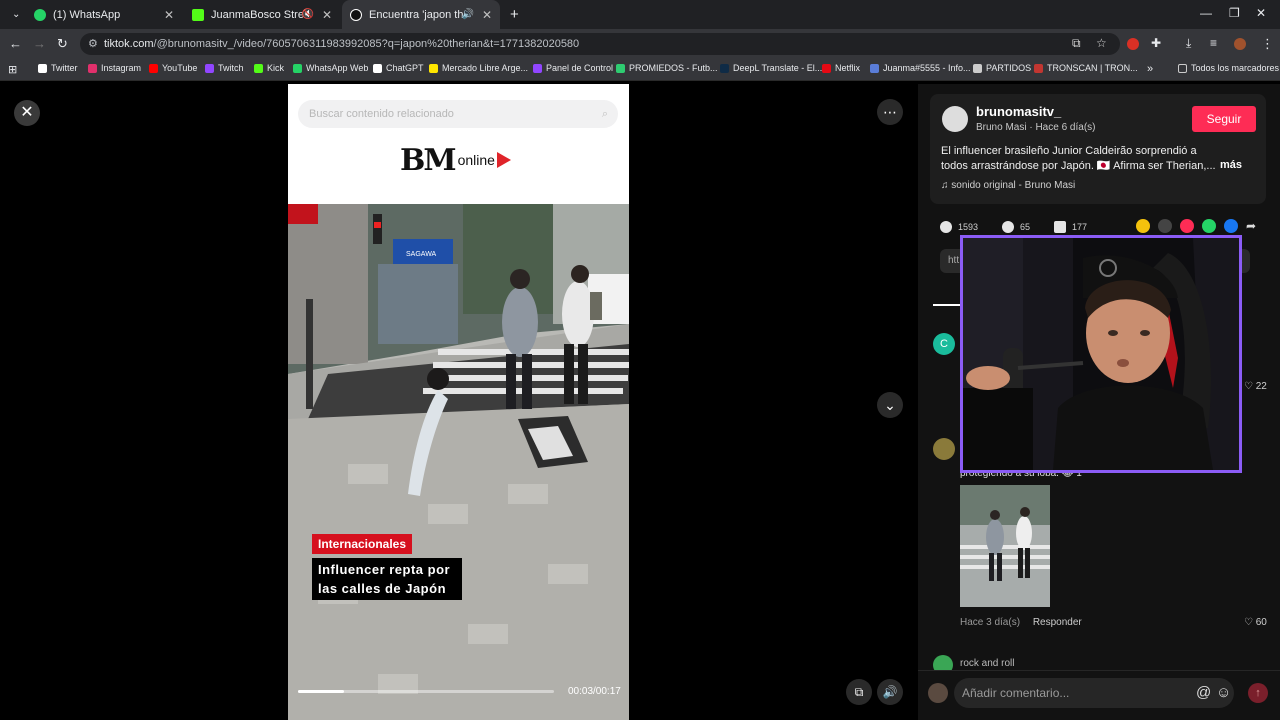 Image resolution: width=1280 pixels, height=720 pixels. Describe the element at coordinates (15, 43) in the screenshot. I see `back-icon: ←` at that location.